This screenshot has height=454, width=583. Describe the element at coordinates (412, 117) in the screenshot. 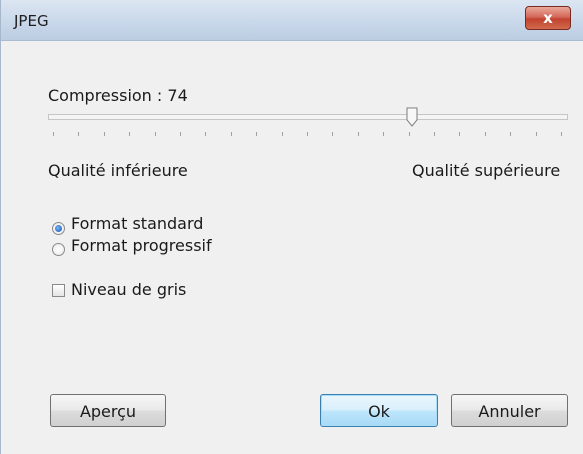

I see `slider-thumb-icon` at that location.